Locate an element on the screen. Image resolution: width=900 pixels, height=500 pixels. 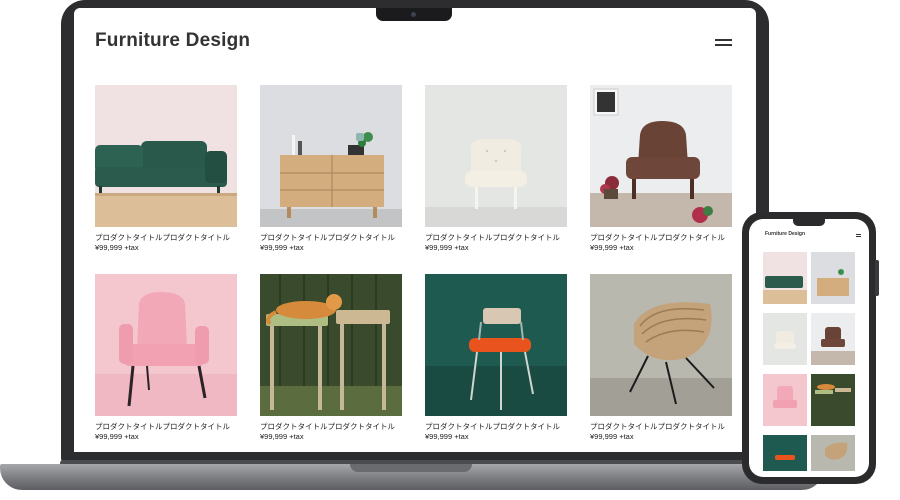
mobile-product-image-brown-armchair is located at coordinates (833, 339).